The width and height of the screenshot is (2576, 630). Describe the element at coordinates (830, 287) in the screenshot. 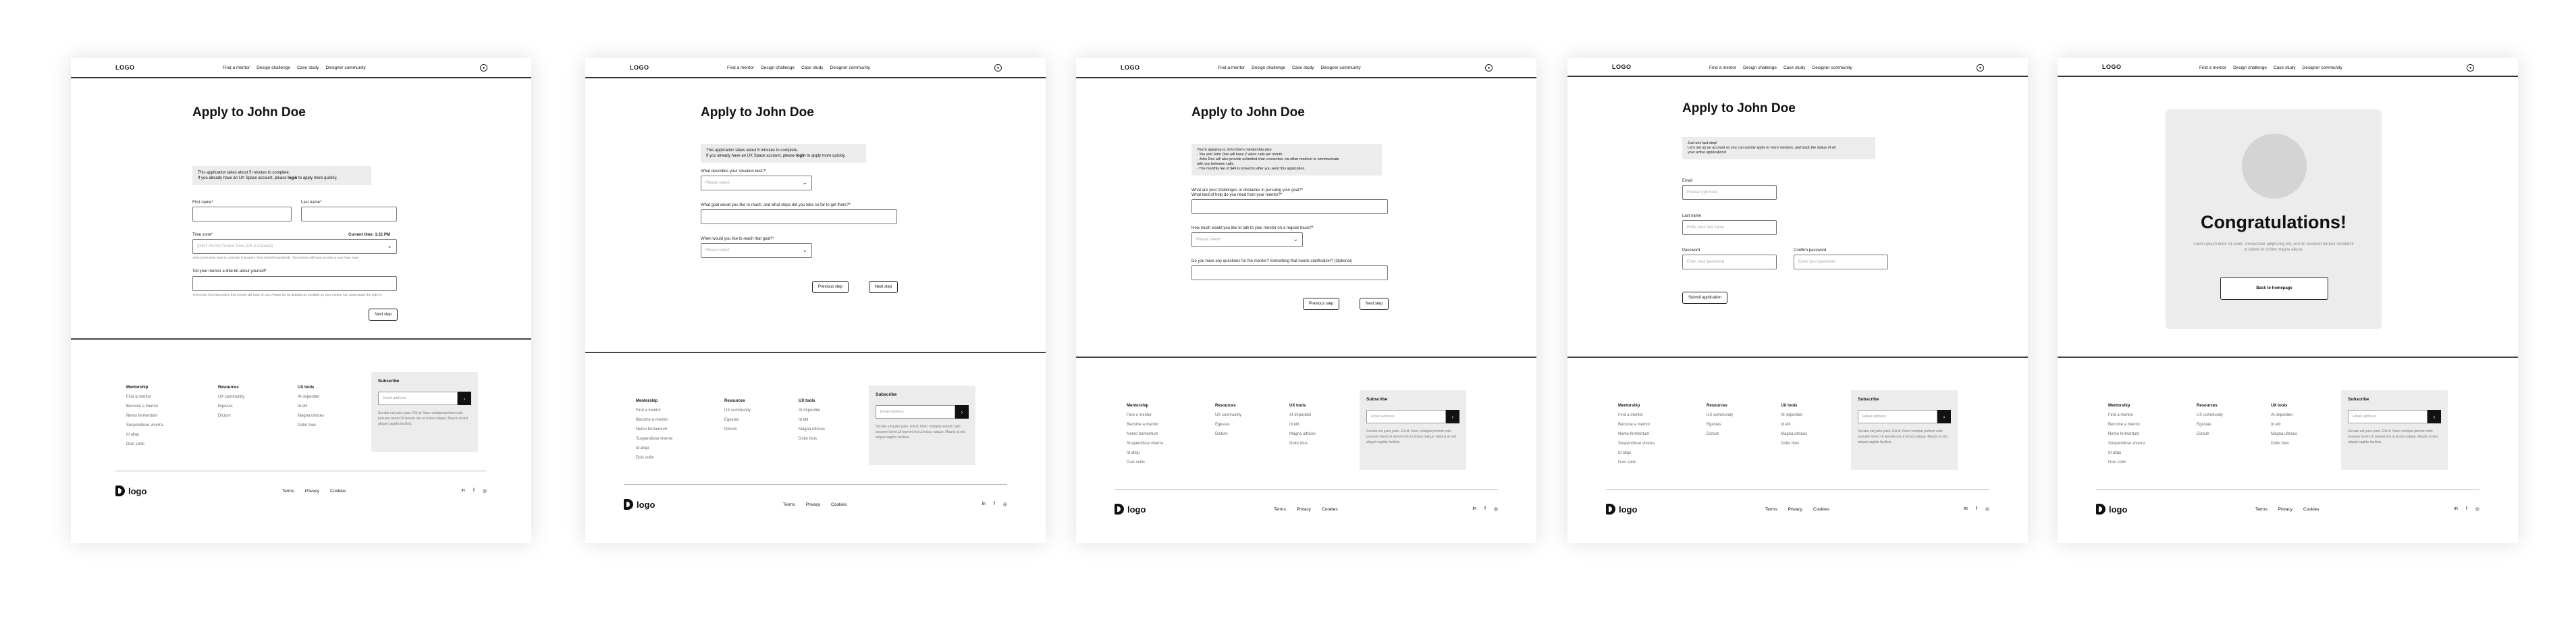

I see `previous-step-button: Previous step` at that location.